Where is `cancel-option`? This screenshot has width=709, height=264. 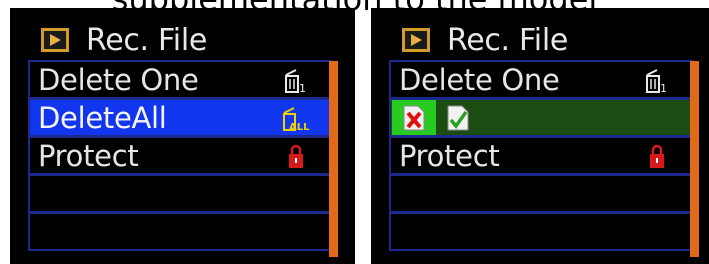 cancel-option is located at coordinates (414, 117).